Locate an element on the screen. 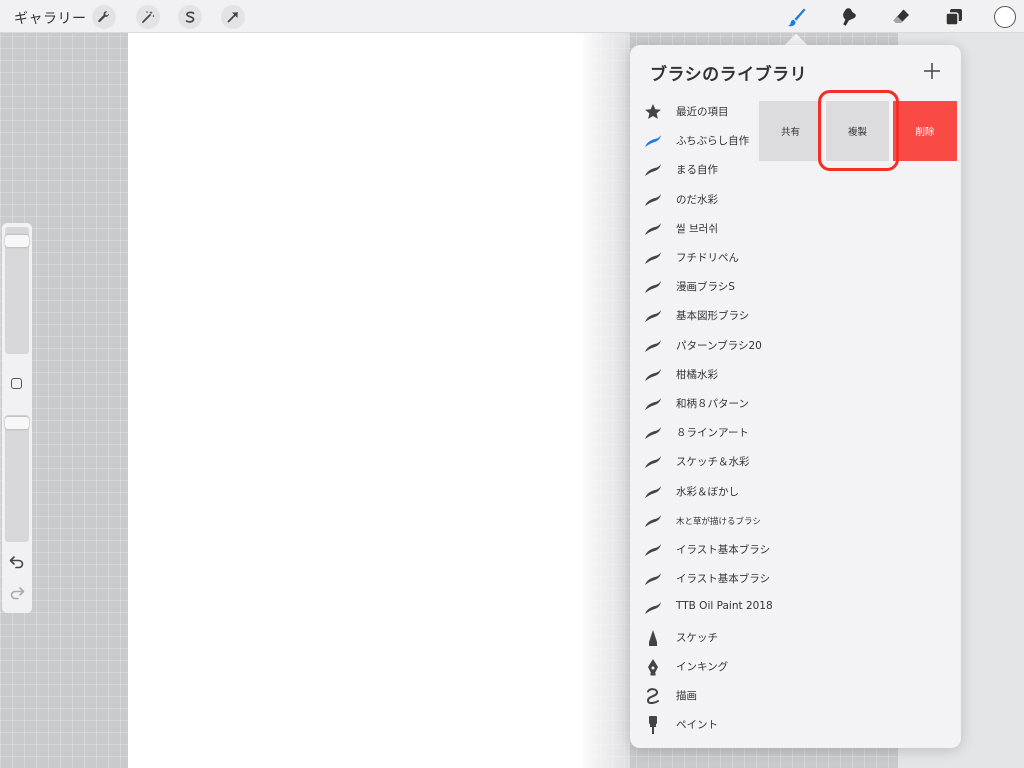  brush-set-item: スケッチ is located at coordinates (795, 637).